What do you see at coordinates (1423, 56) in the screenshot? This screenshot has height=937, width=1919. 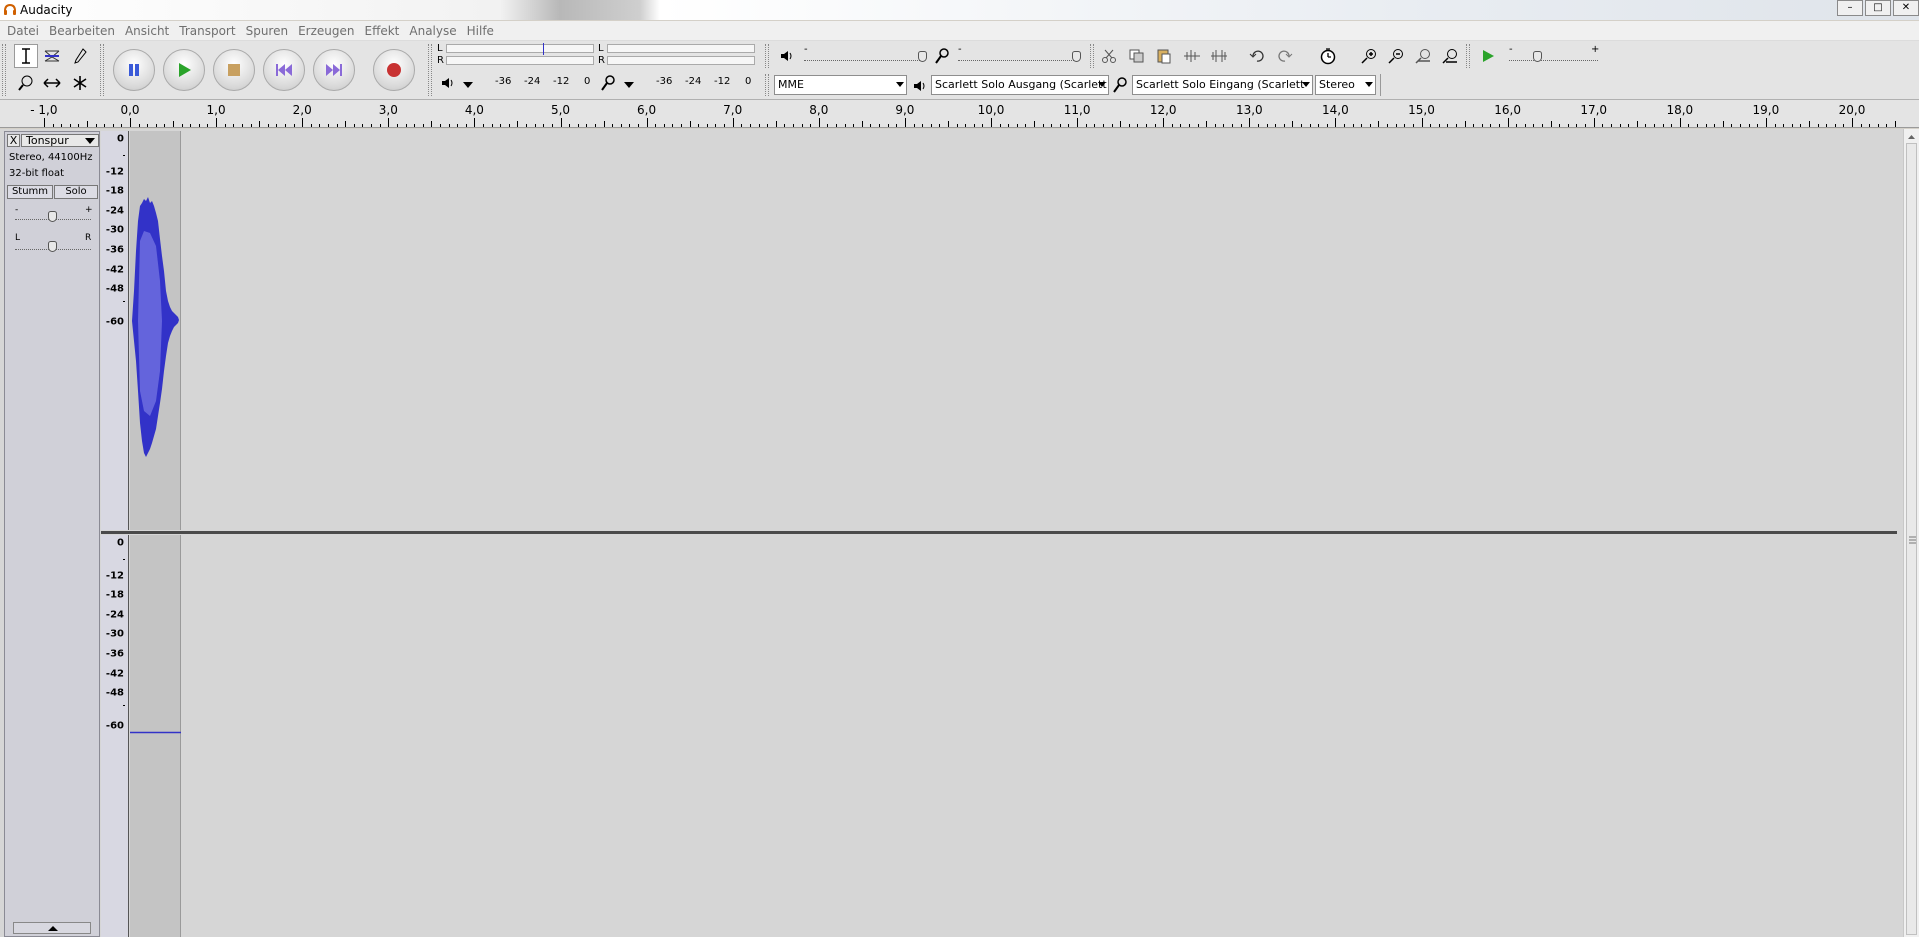 I see `fit-selection-button` at bounding box center [1423, 56].